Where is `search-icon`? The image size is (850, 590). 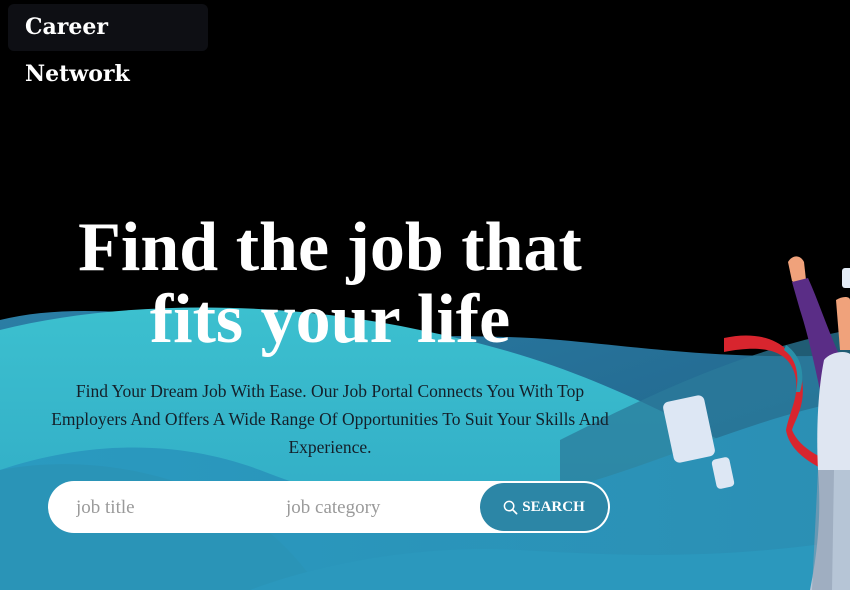 search-icon is located at coordinates (510, 507).